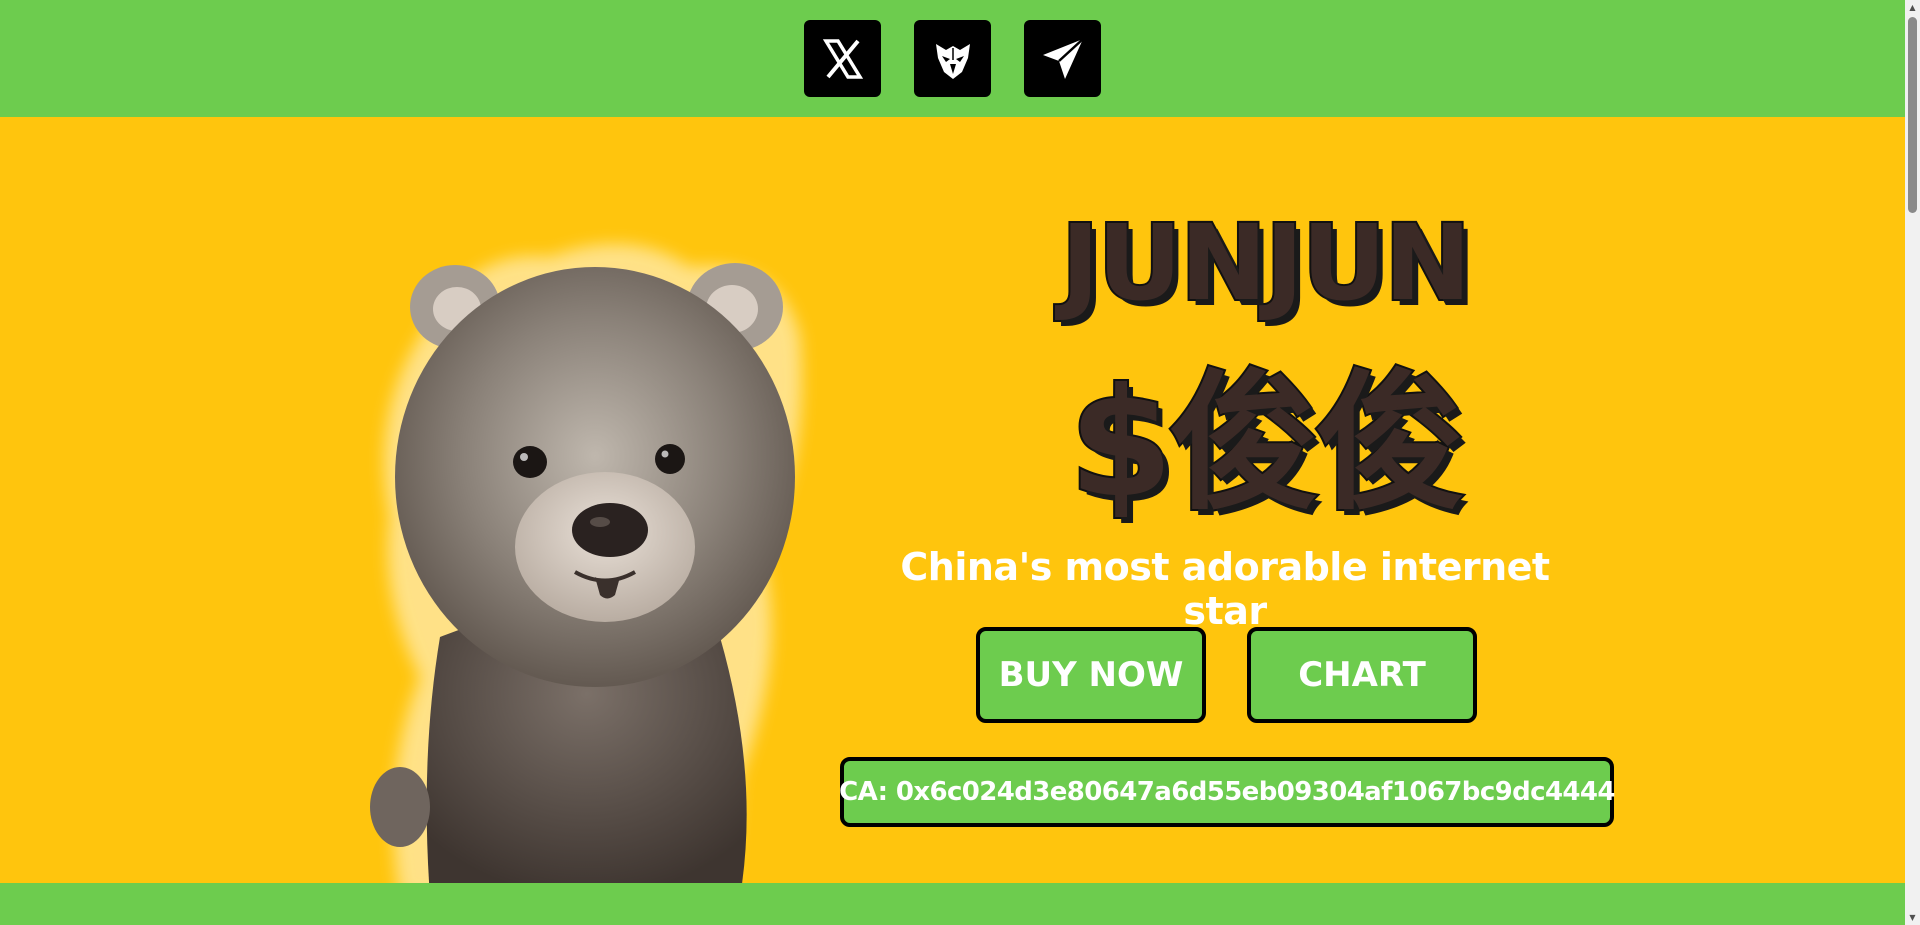  I want to click on scroll-thumb, so click(1912, 115).